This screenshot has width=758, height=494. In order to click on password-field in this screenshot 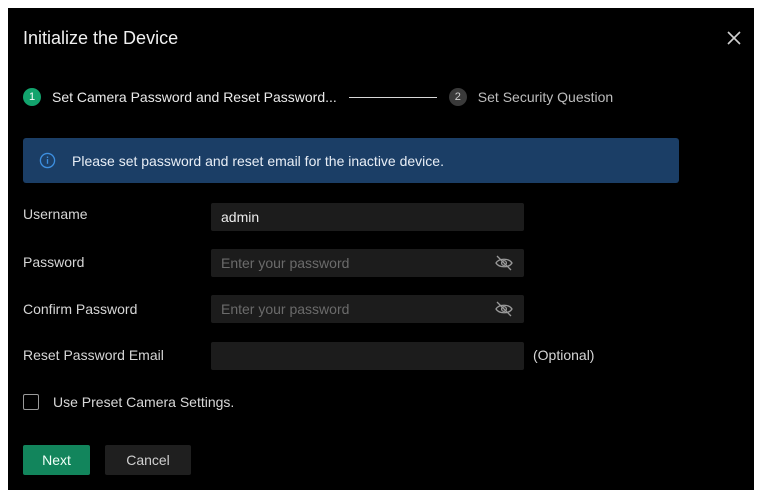, I will do `click(367, 263)`.